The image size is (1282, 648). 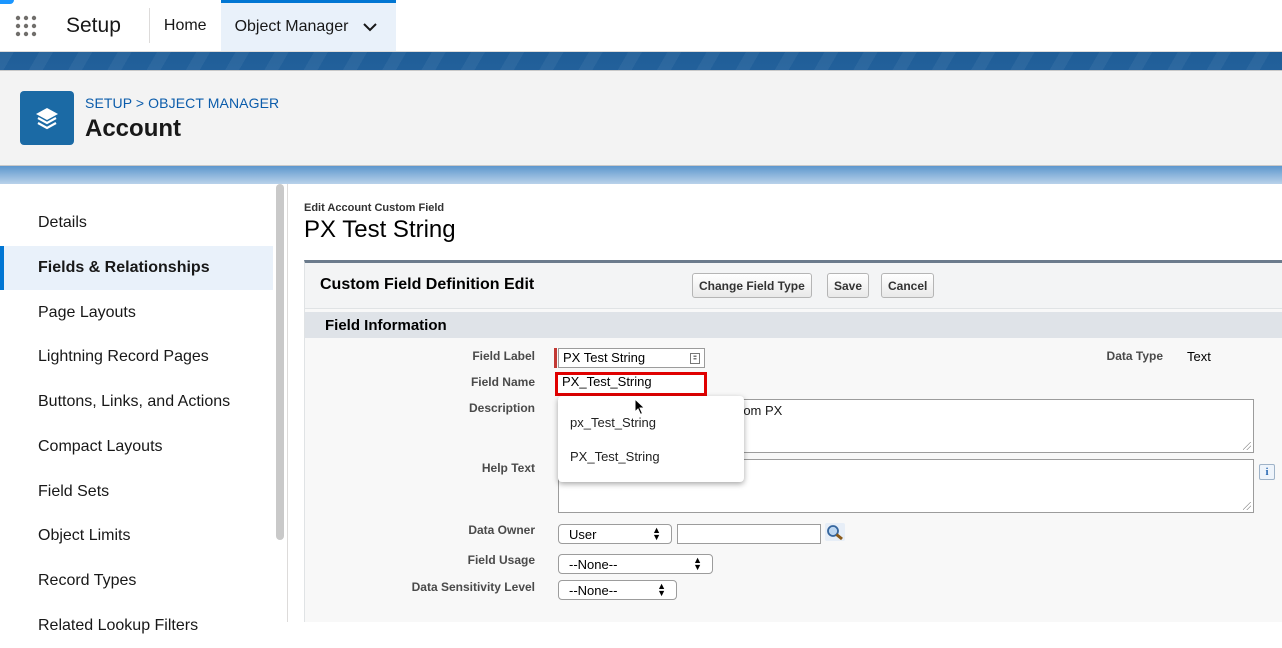 What do you see at coordinates (641, 118) in the screenshot?
I see `object-header: SETUP > OBJECT MANAGER Account` at bounding box center [641, 118].